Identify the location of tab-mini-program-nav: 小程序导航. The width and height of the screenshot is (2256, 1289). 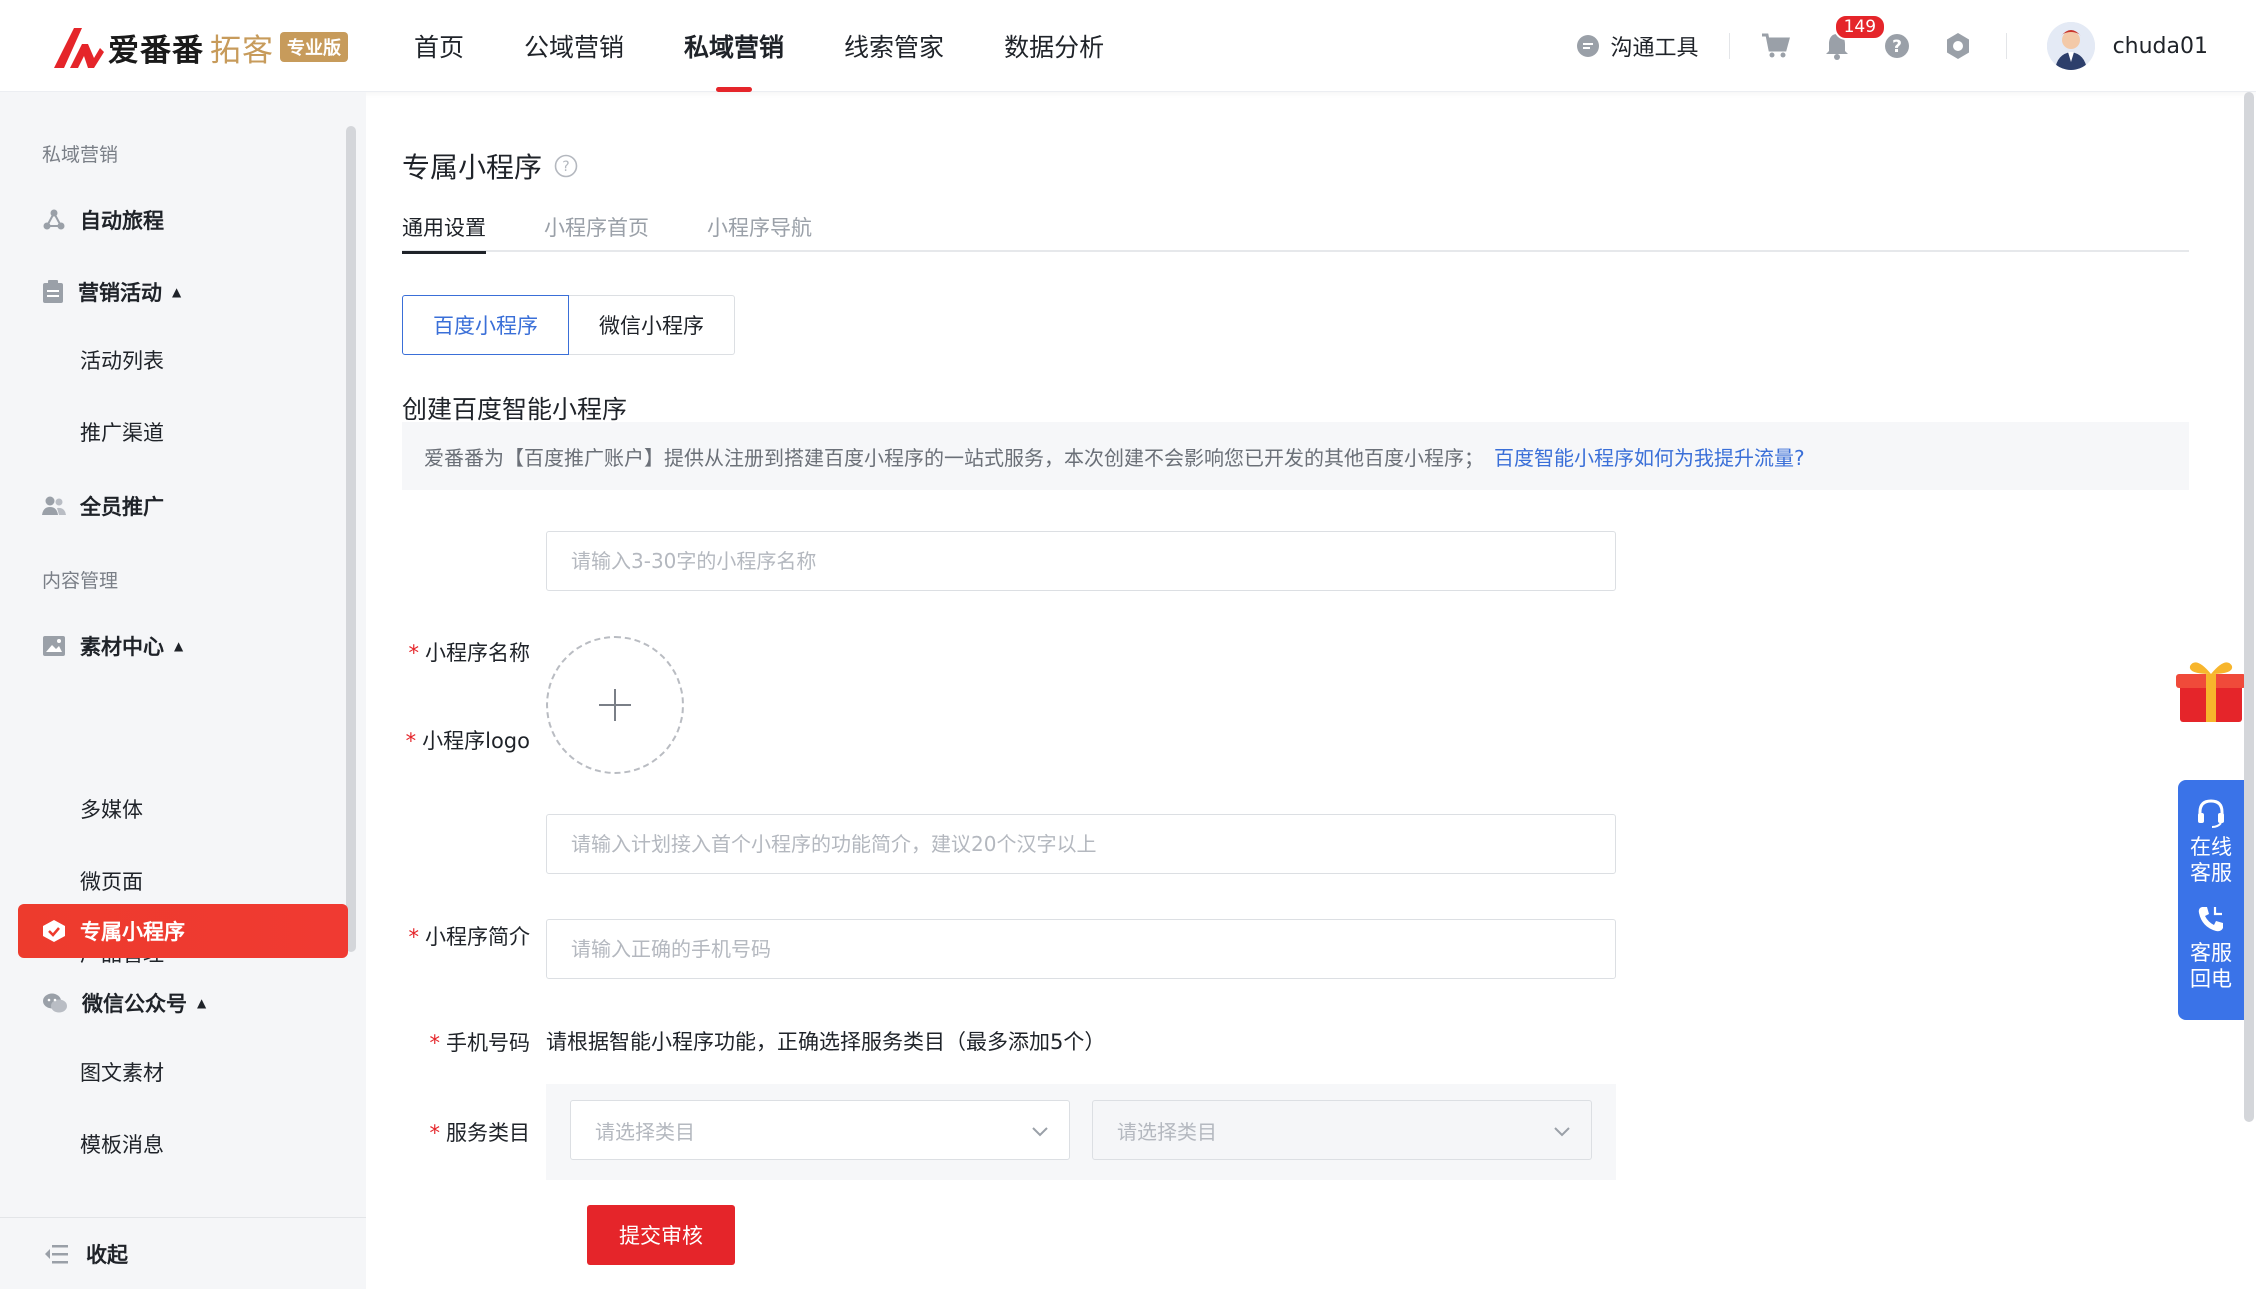
(759, 227).